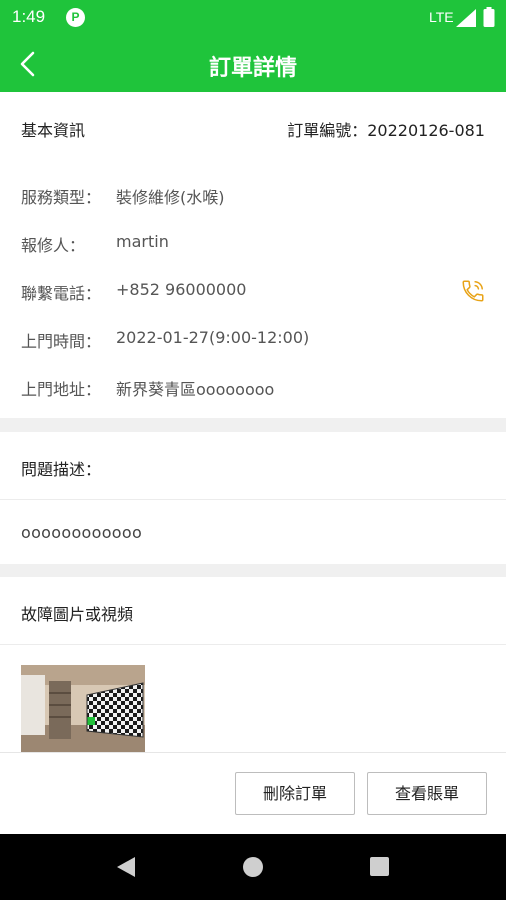  I want to click on info-row-phone: 聯繫電話： +852 96000000, so click(256, 292).